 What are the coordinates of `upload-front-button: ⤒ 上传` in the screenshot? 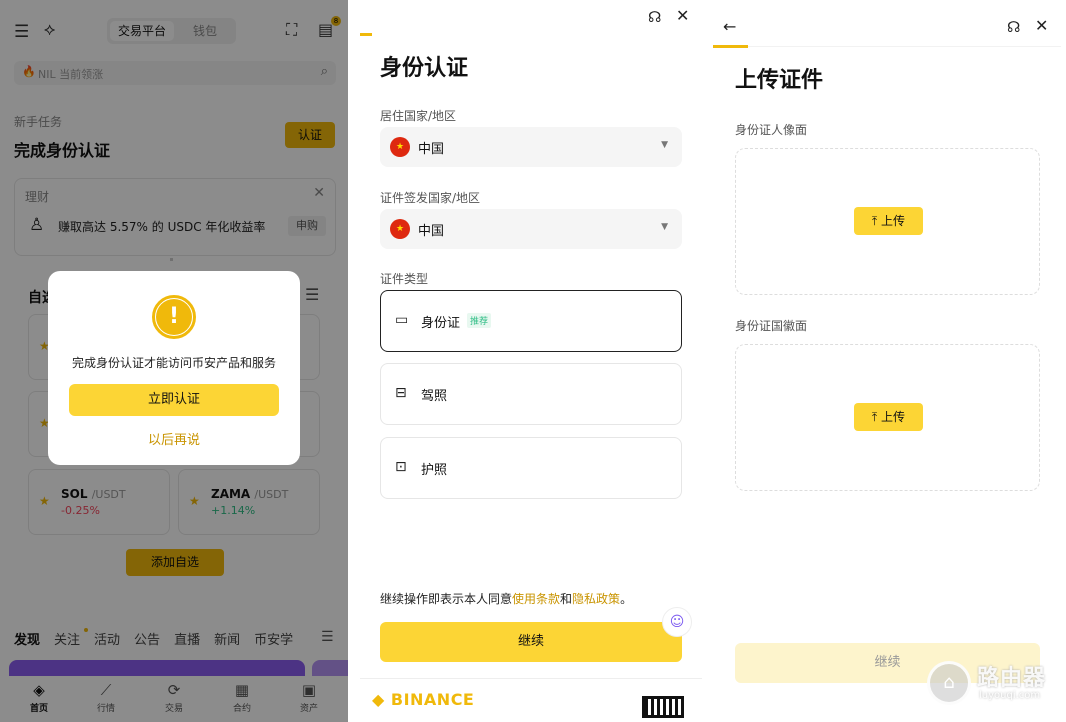 It's located at (888, 221).